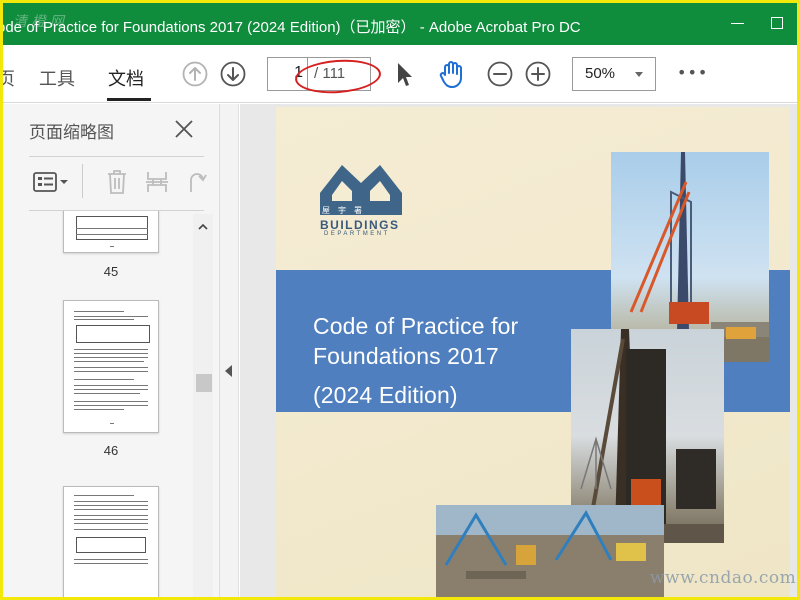 Image resolution: width=800 pixels, height=600 pixels. Describe the element at coordinates (195, 74) in the screenshot. I see `previous-page-icon` at that location.